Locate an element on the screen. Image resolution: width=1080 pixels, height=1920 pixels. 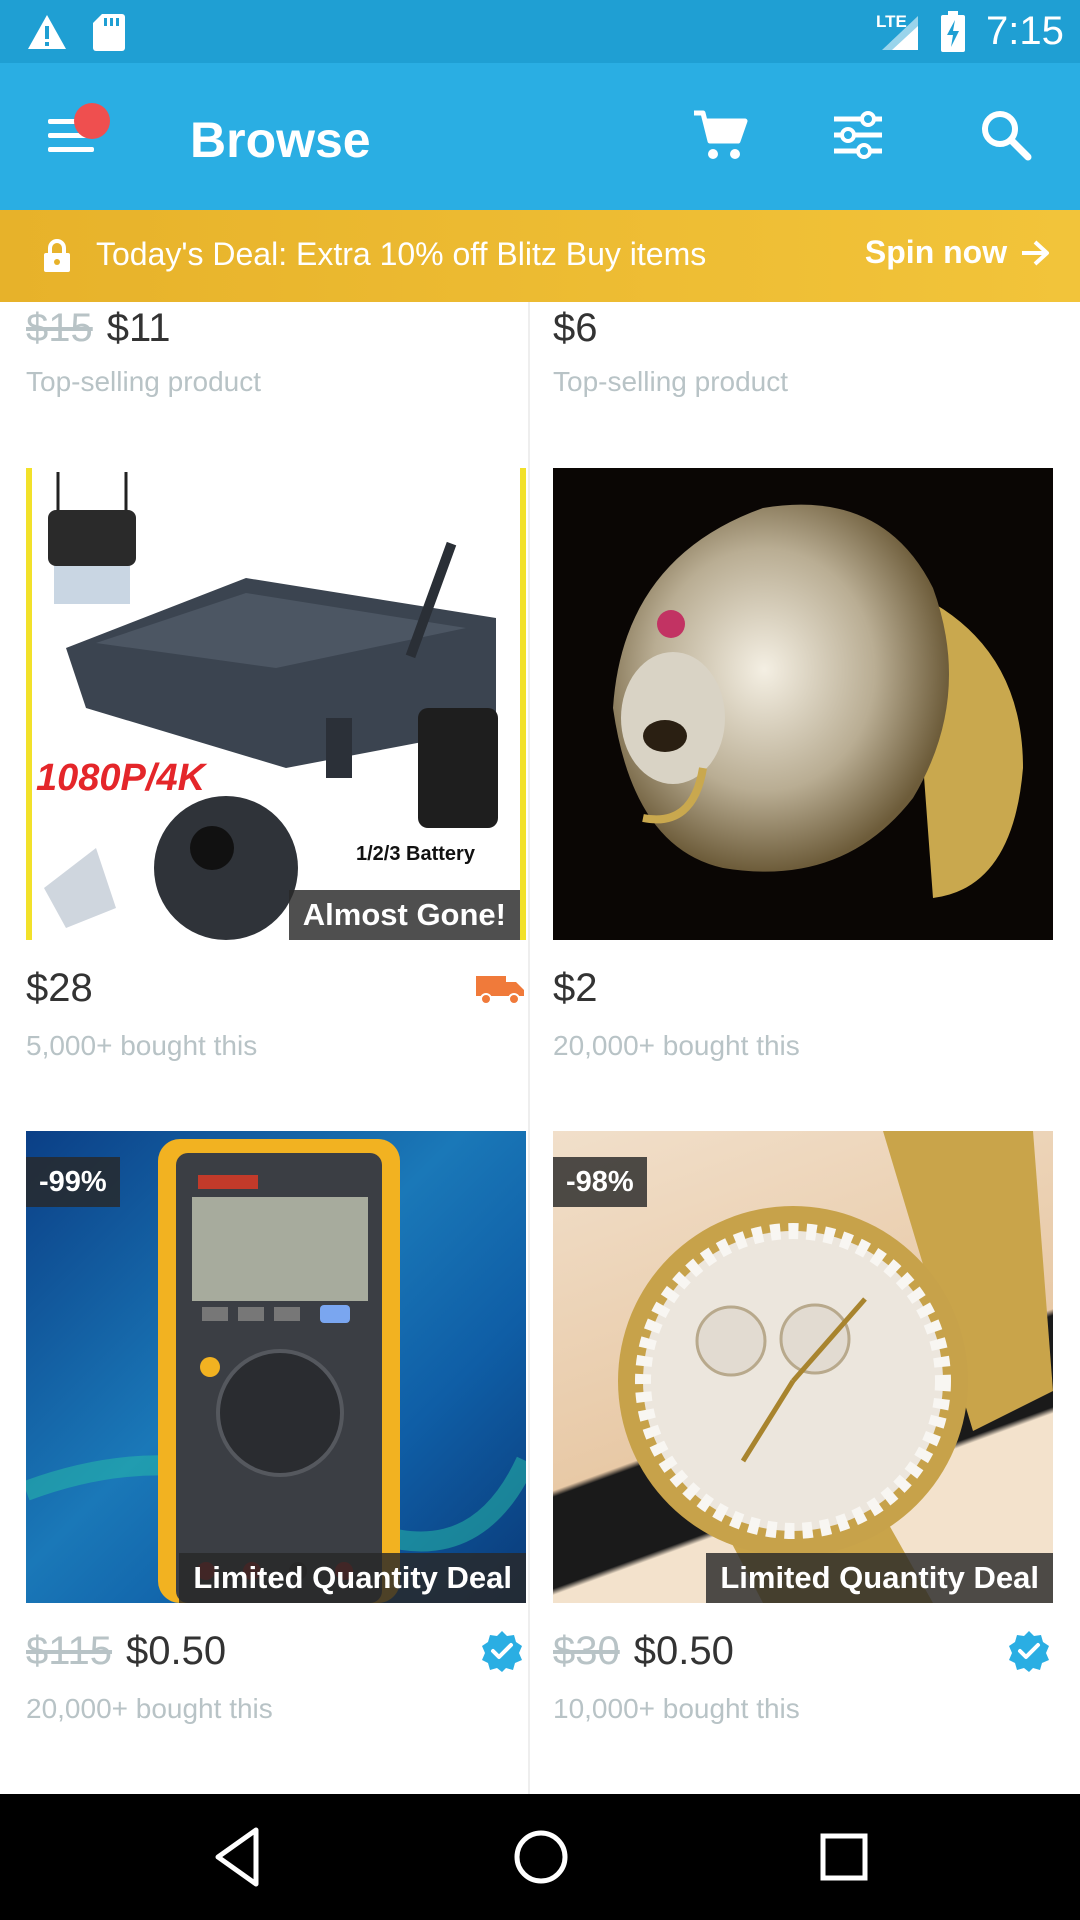
product-price: $30 $0.50 is located at coordinates (643, 1651).